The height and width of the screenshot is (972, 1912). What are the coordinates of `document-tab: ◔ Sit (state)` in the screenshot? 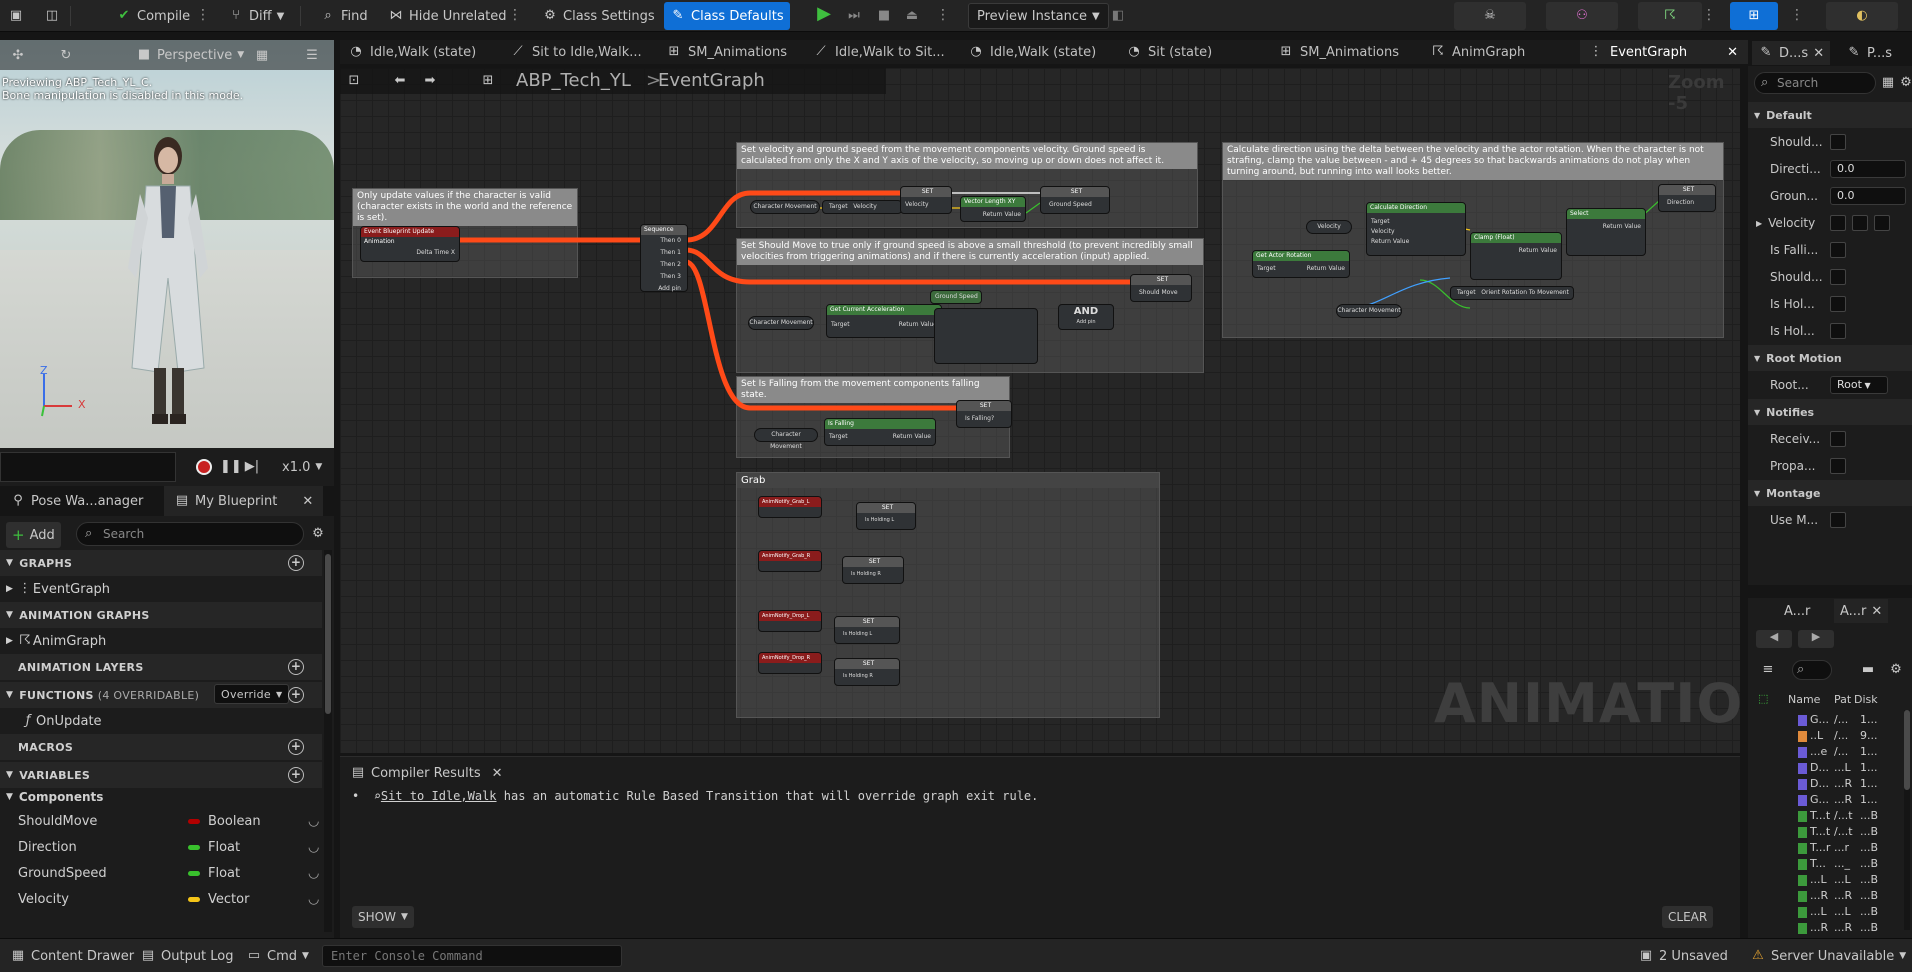 It's located at (1188, 52).